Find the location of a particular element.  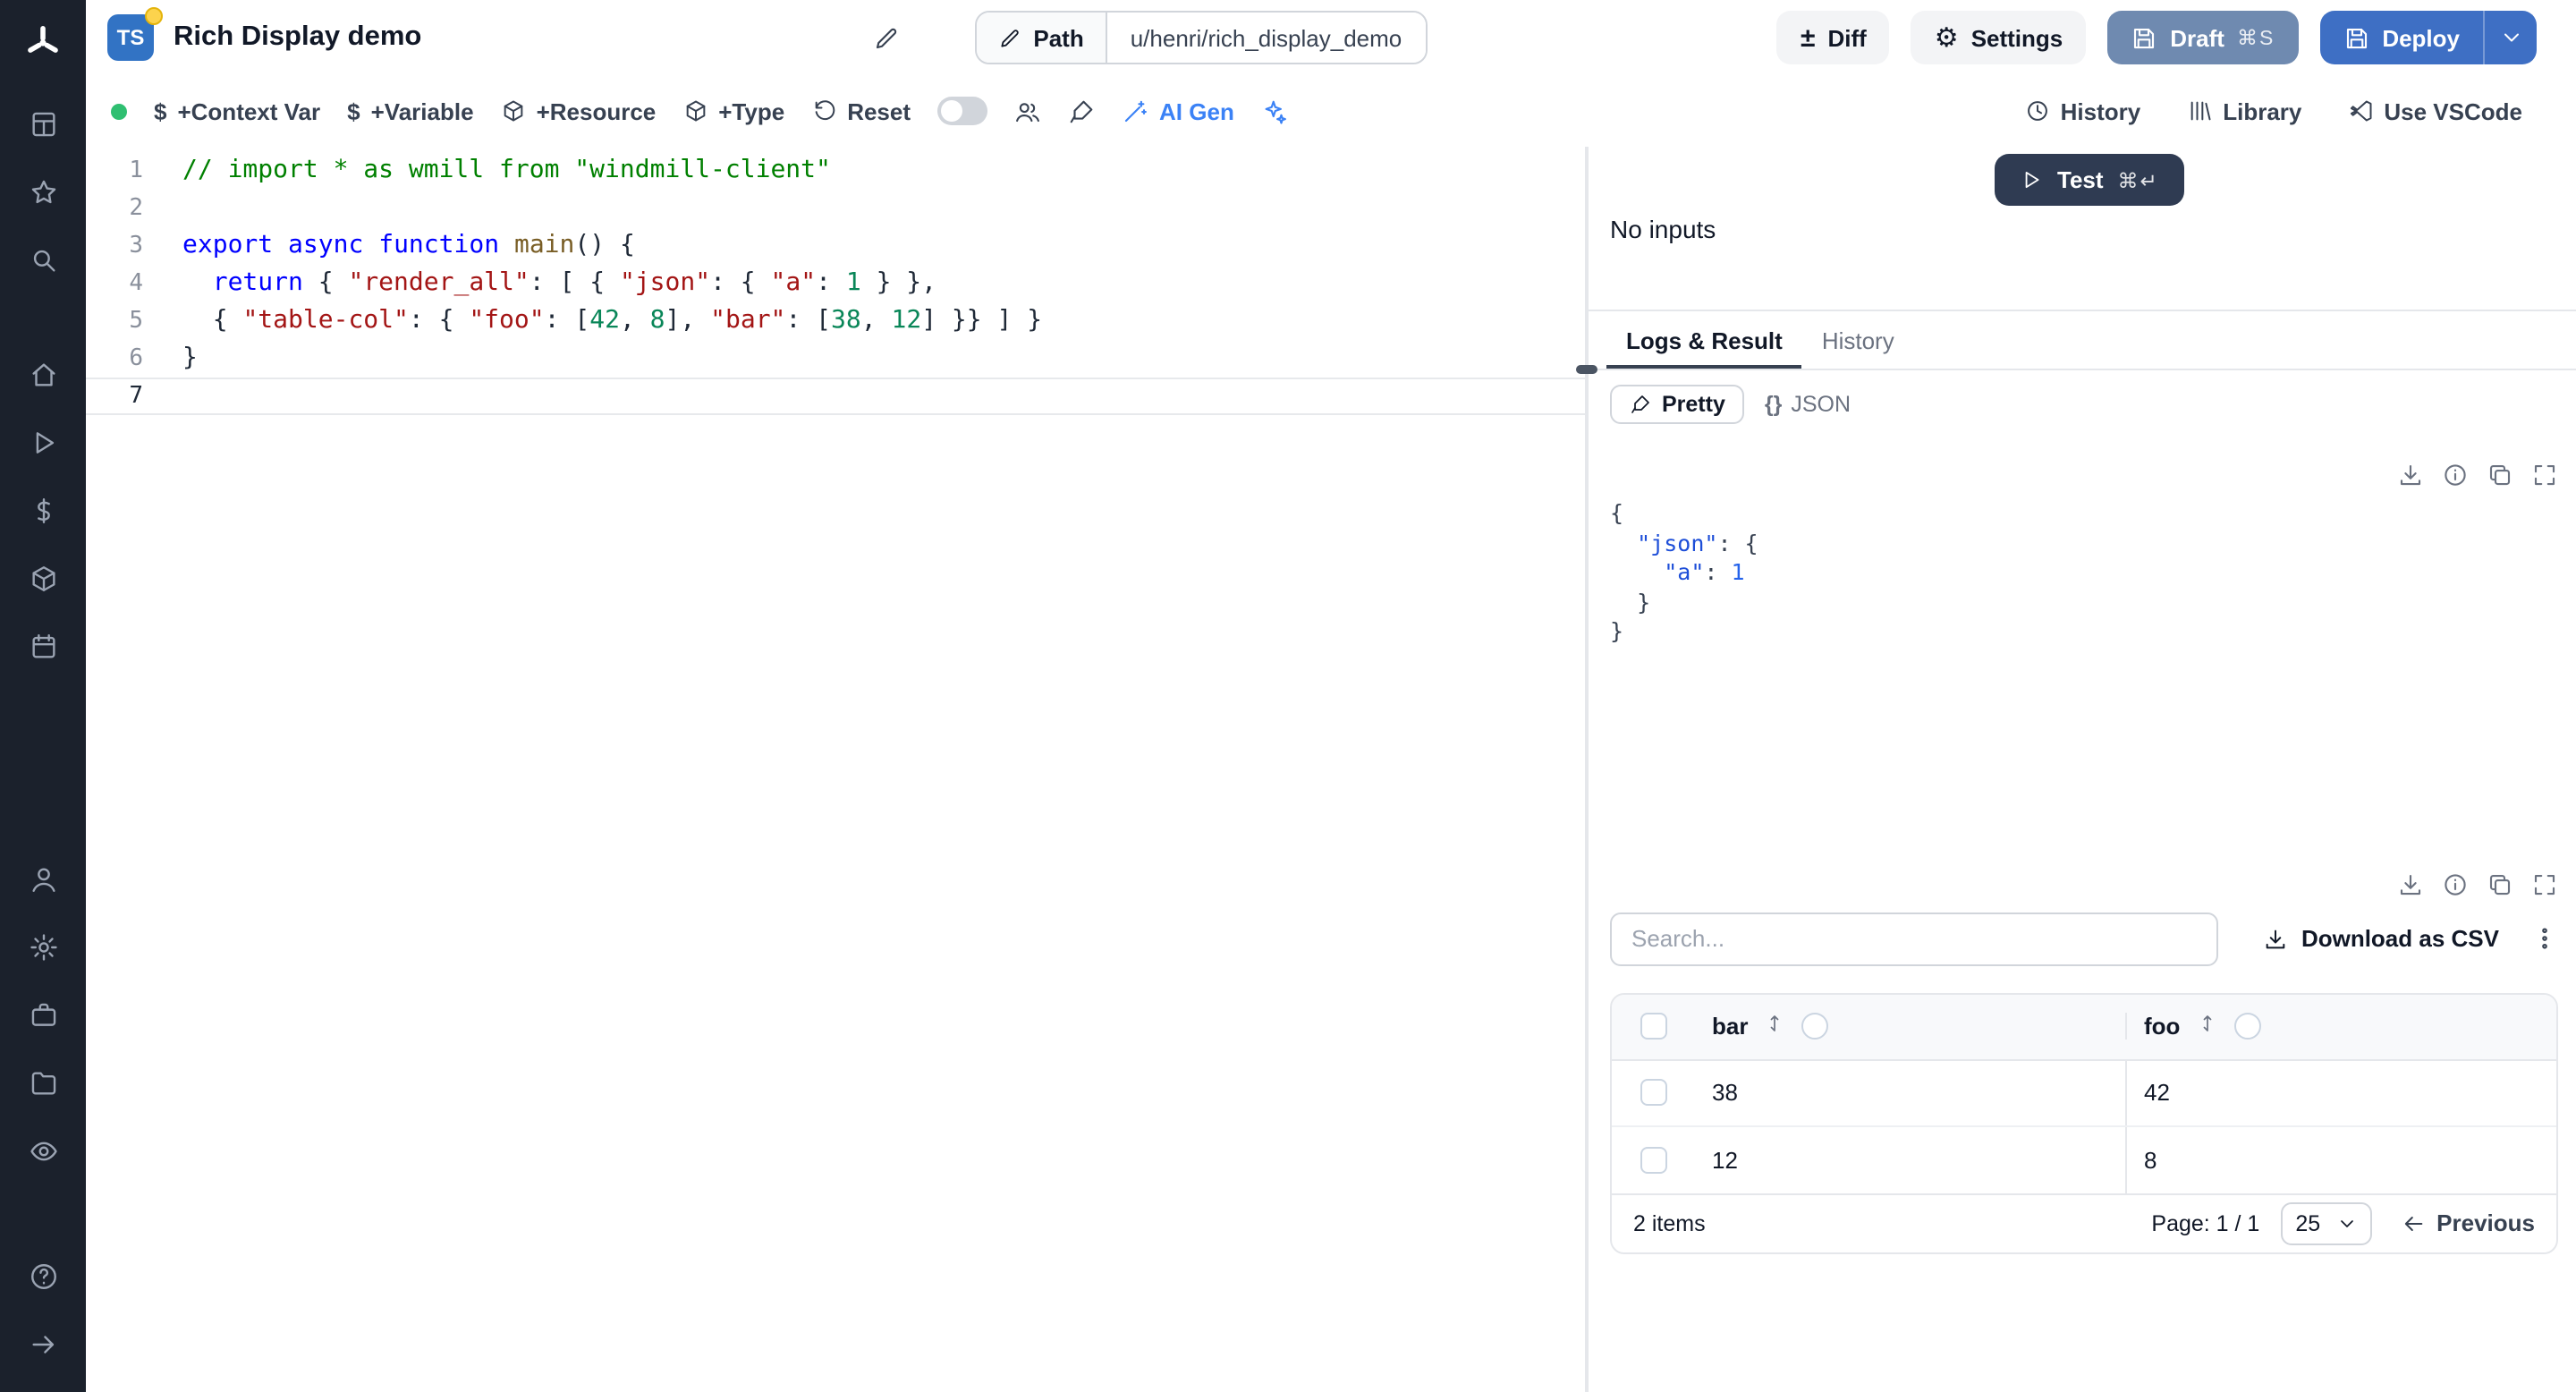

audit-logs-icon is located at coordinates (43, 1150).